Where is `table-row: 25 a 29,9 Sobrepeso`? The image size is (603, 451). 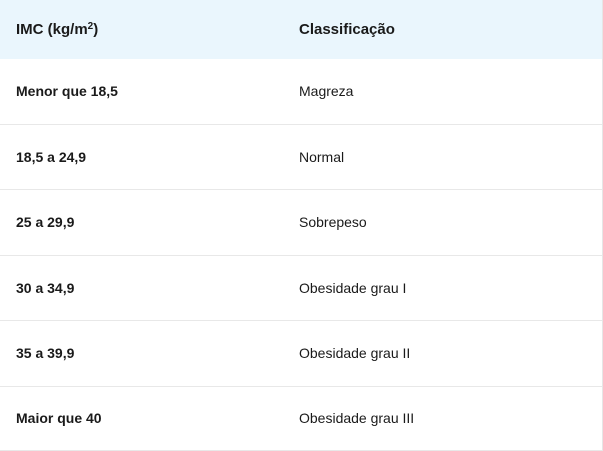 table-row: 25 a 29,9 Sobrepeso is located at coordinates (301, 223).